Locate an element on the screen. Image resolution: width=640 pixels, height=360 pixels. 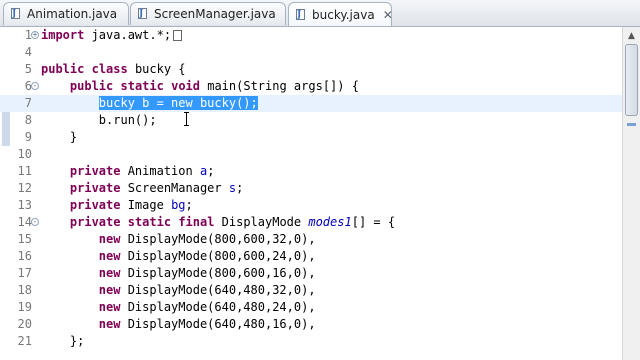
line-number: 13 is located at coordinates (24, 205).